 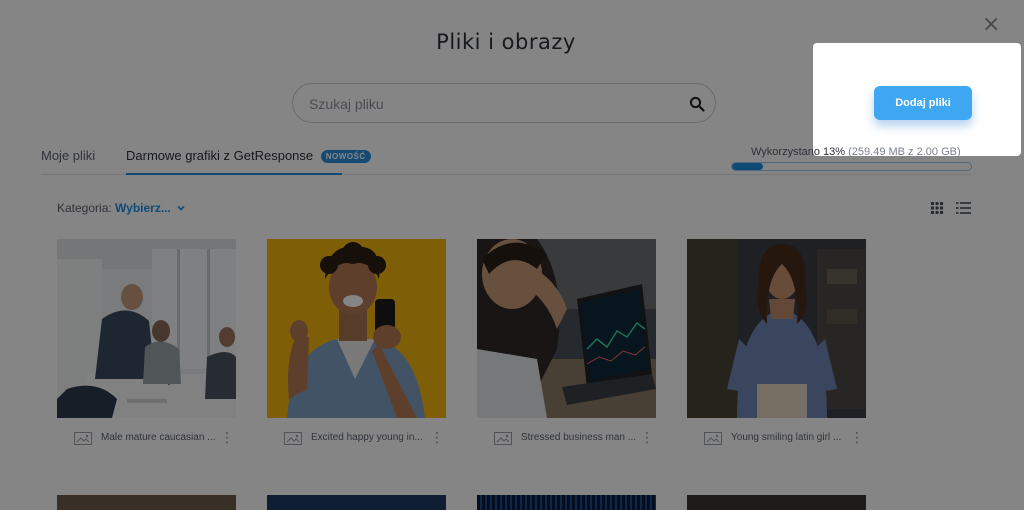 What do you see at coordinates (923, 103) in the screenshot?
I see `add-files-button: Dodaj pliki` at bounding box center [923, 103].